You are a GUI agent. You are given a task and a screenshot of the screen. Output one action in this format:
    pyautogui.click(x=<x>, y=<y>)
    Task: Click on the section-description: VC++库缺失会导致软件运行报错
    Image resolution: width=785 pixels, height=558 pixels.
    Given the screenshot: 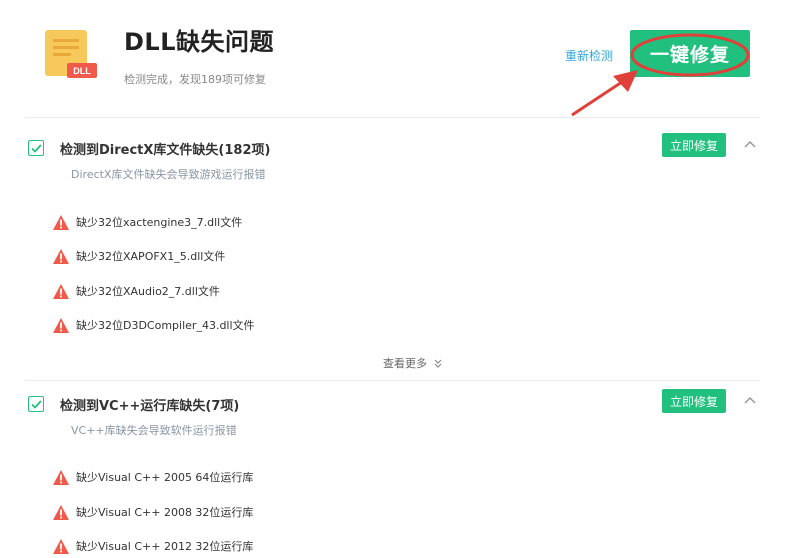 What is the action you would take?
    pyautogui.click(x=154, y=430)
    